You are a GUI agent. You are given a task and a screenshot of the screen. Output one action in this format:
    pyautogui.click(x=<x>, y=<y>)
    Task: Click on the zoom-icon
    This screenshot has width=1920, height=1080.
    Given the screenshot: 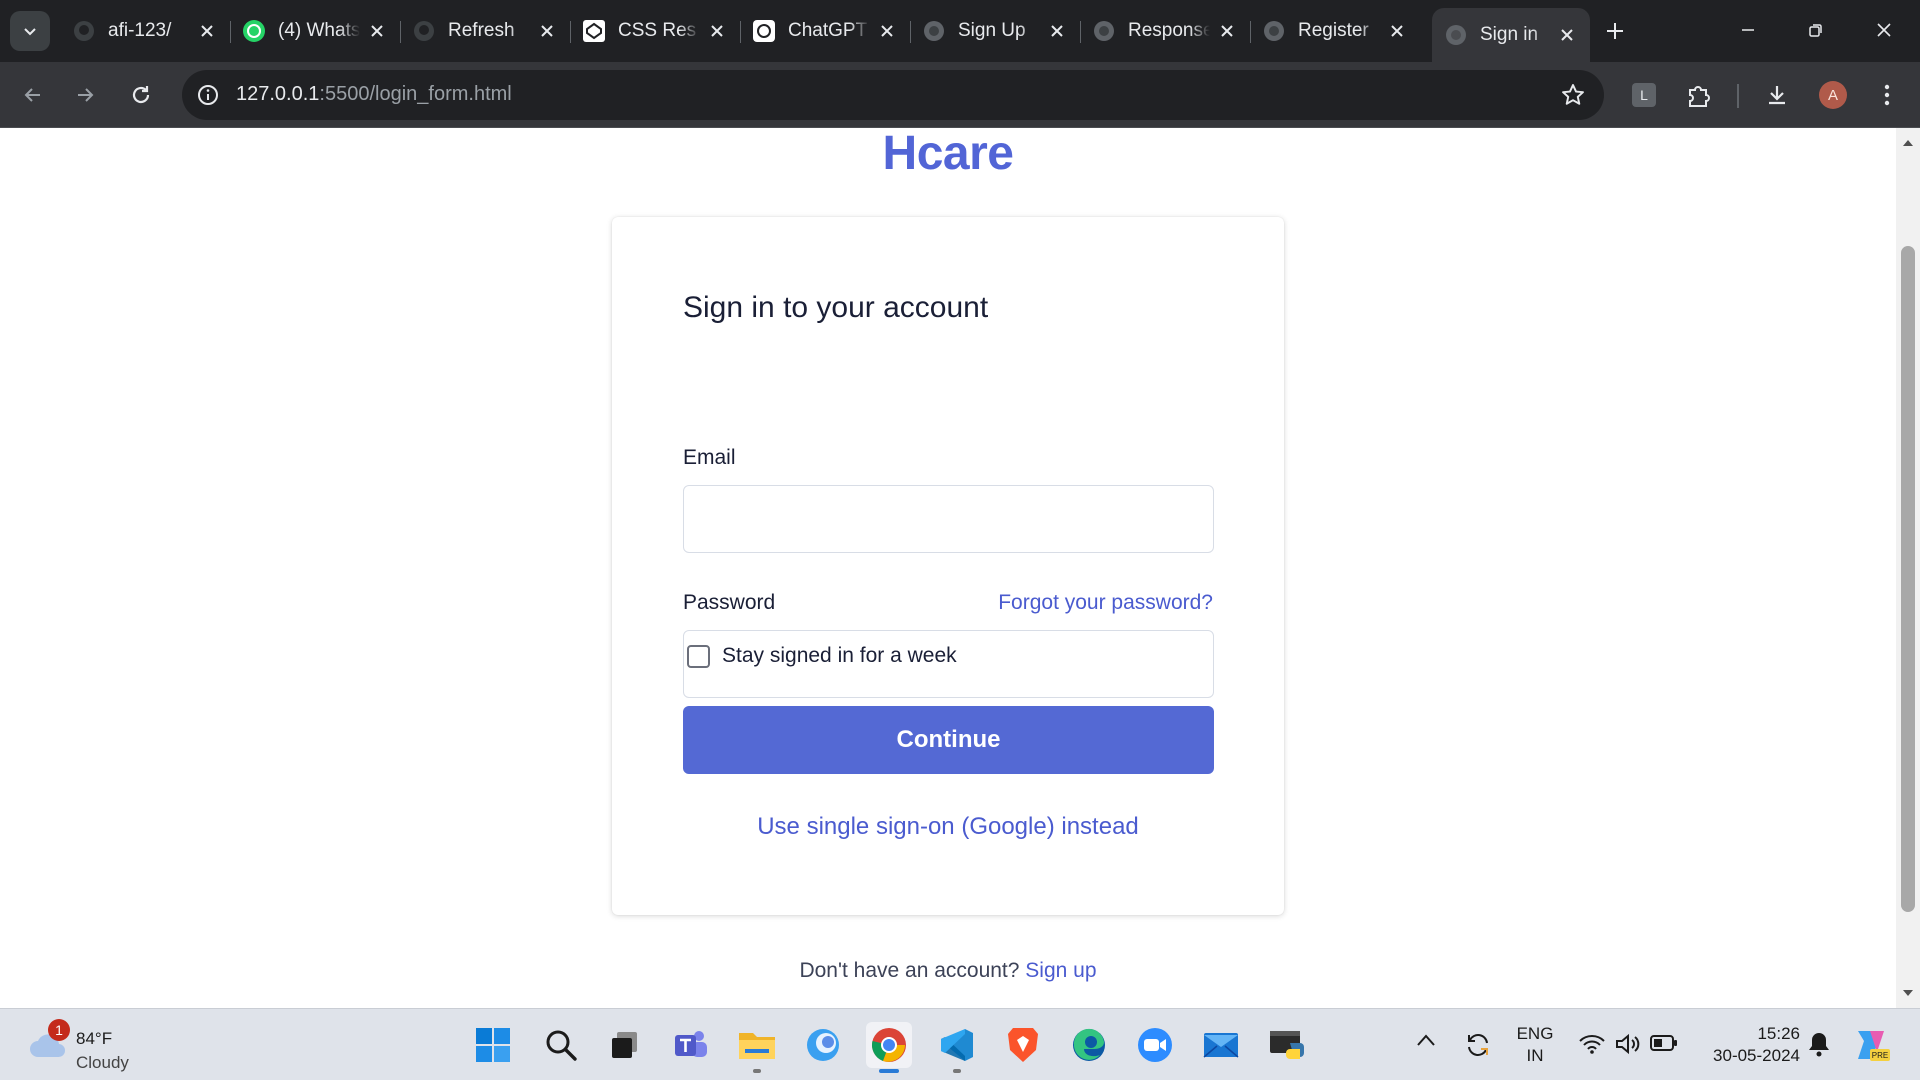 What is the action you would take?
    pyautogui.click(x=1155, y=1045)
    